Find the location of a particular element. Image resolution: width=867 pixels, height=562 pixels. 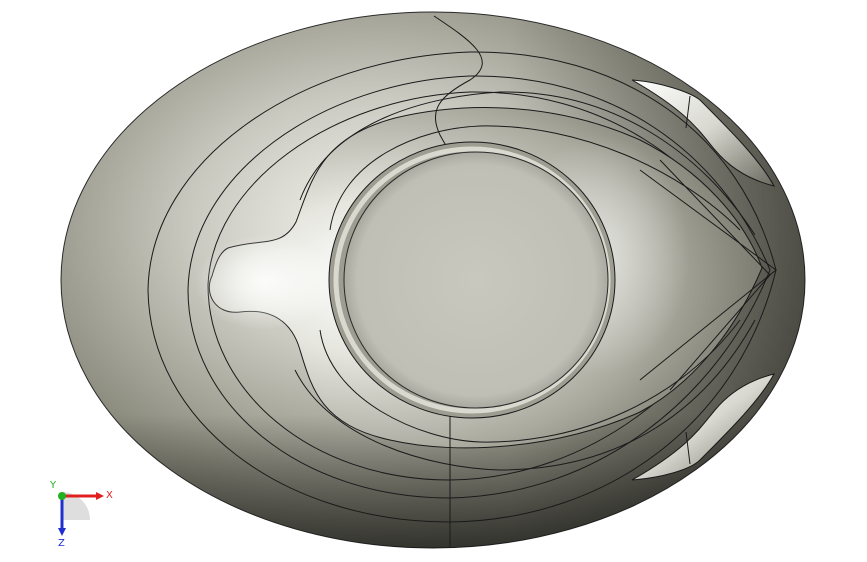

y-axis-label: Y is located at coordinates (53, 485).